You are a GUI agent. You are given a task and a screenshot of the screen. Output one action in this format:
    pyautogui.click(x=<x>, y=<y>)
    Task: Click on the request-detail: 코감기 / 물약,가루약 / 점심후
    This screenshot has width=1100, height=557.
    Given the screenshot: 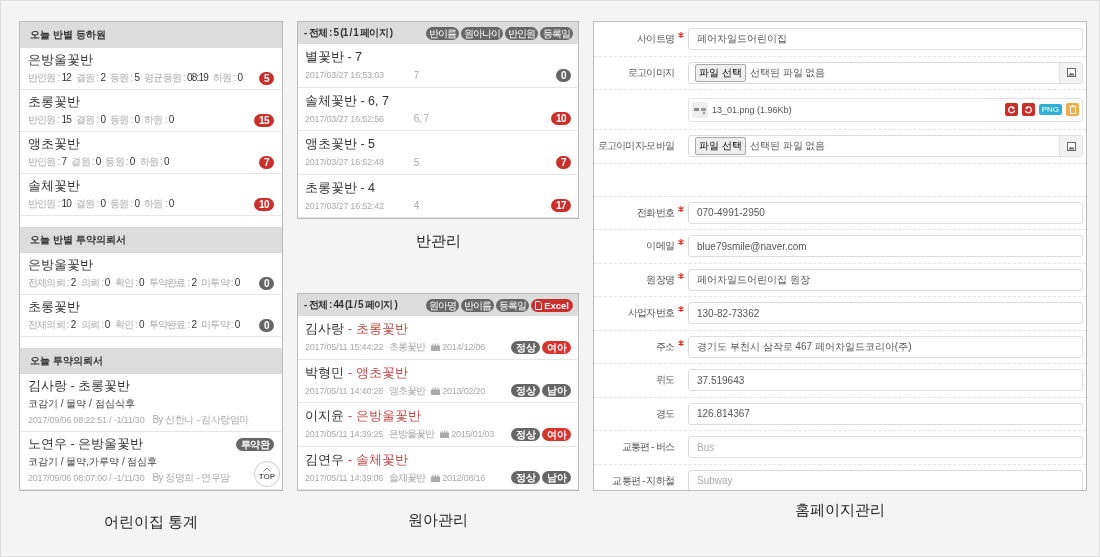 What is the action you would take?
    pyautogui.click(x=93, y=461)
    